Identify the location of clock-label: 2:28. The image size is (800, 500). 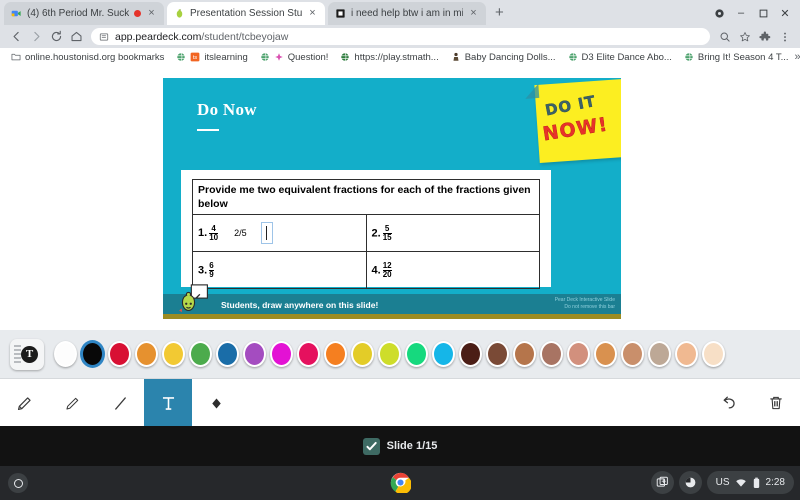
(775, 482).